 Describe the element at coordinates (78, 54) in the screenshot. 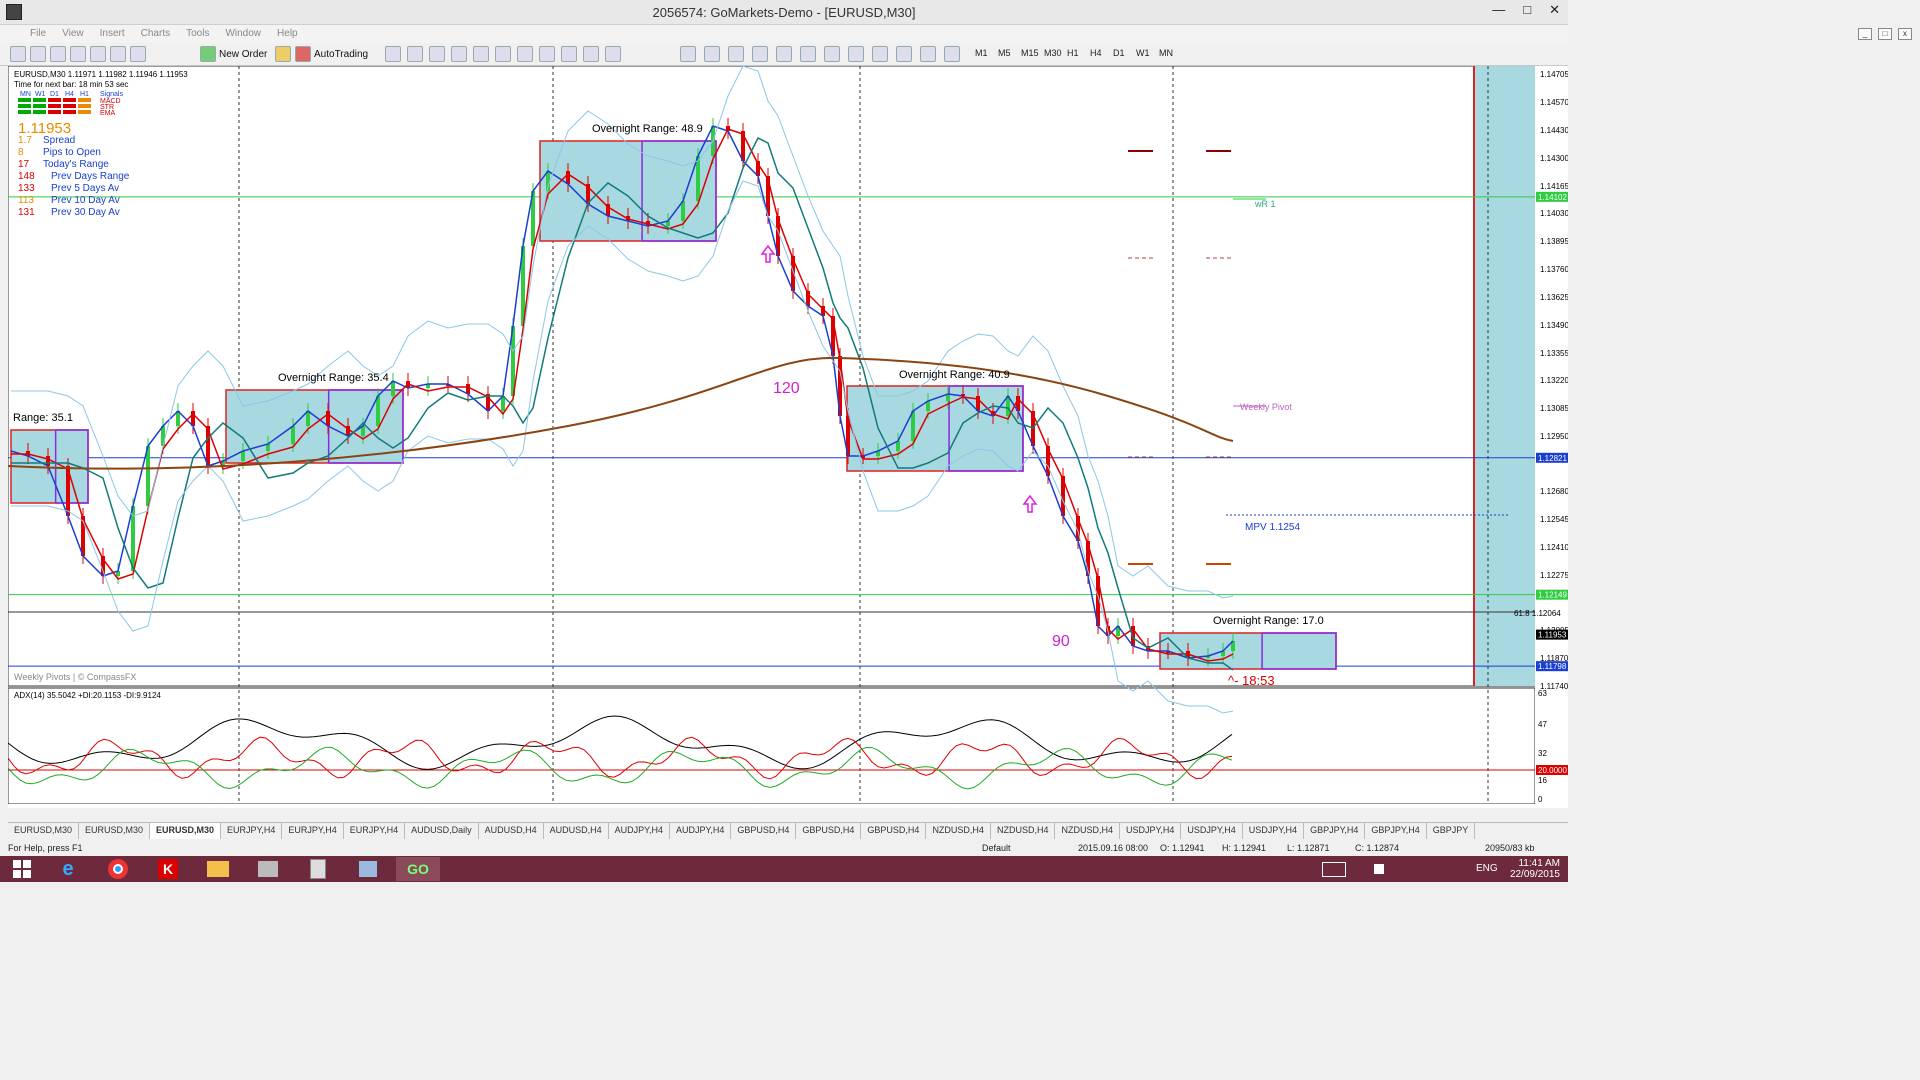

I see `data-window-icon` at that location.